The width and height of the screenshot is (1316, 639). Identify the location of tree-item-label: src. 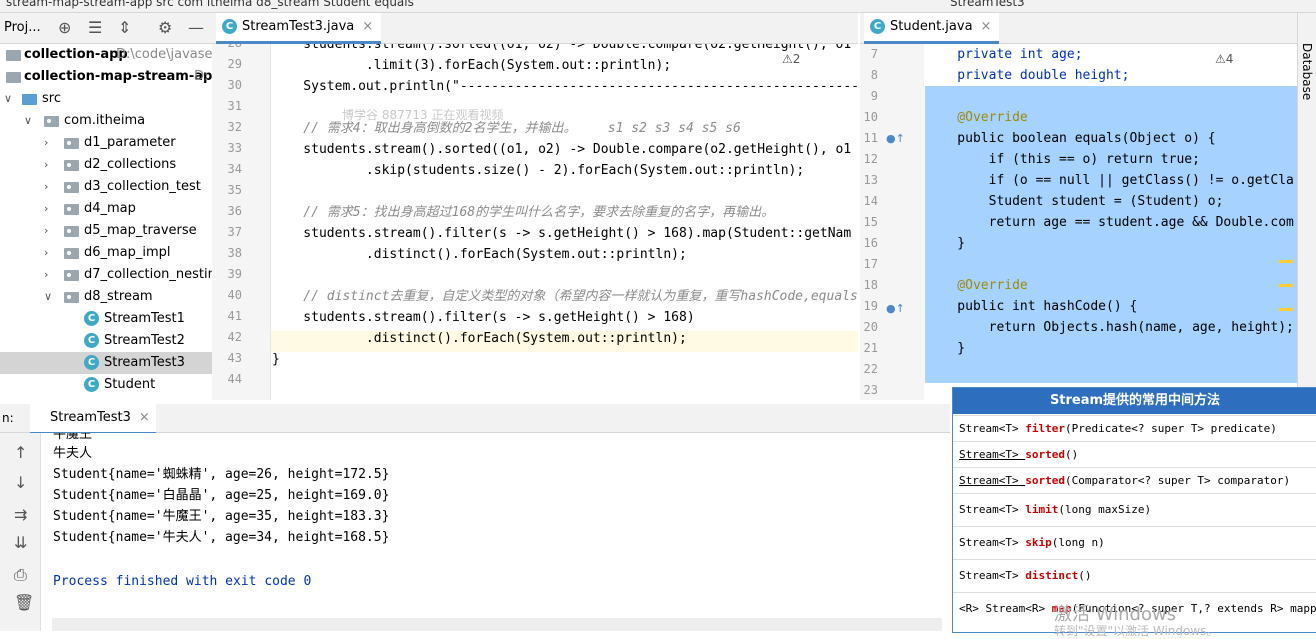
(51, 98).